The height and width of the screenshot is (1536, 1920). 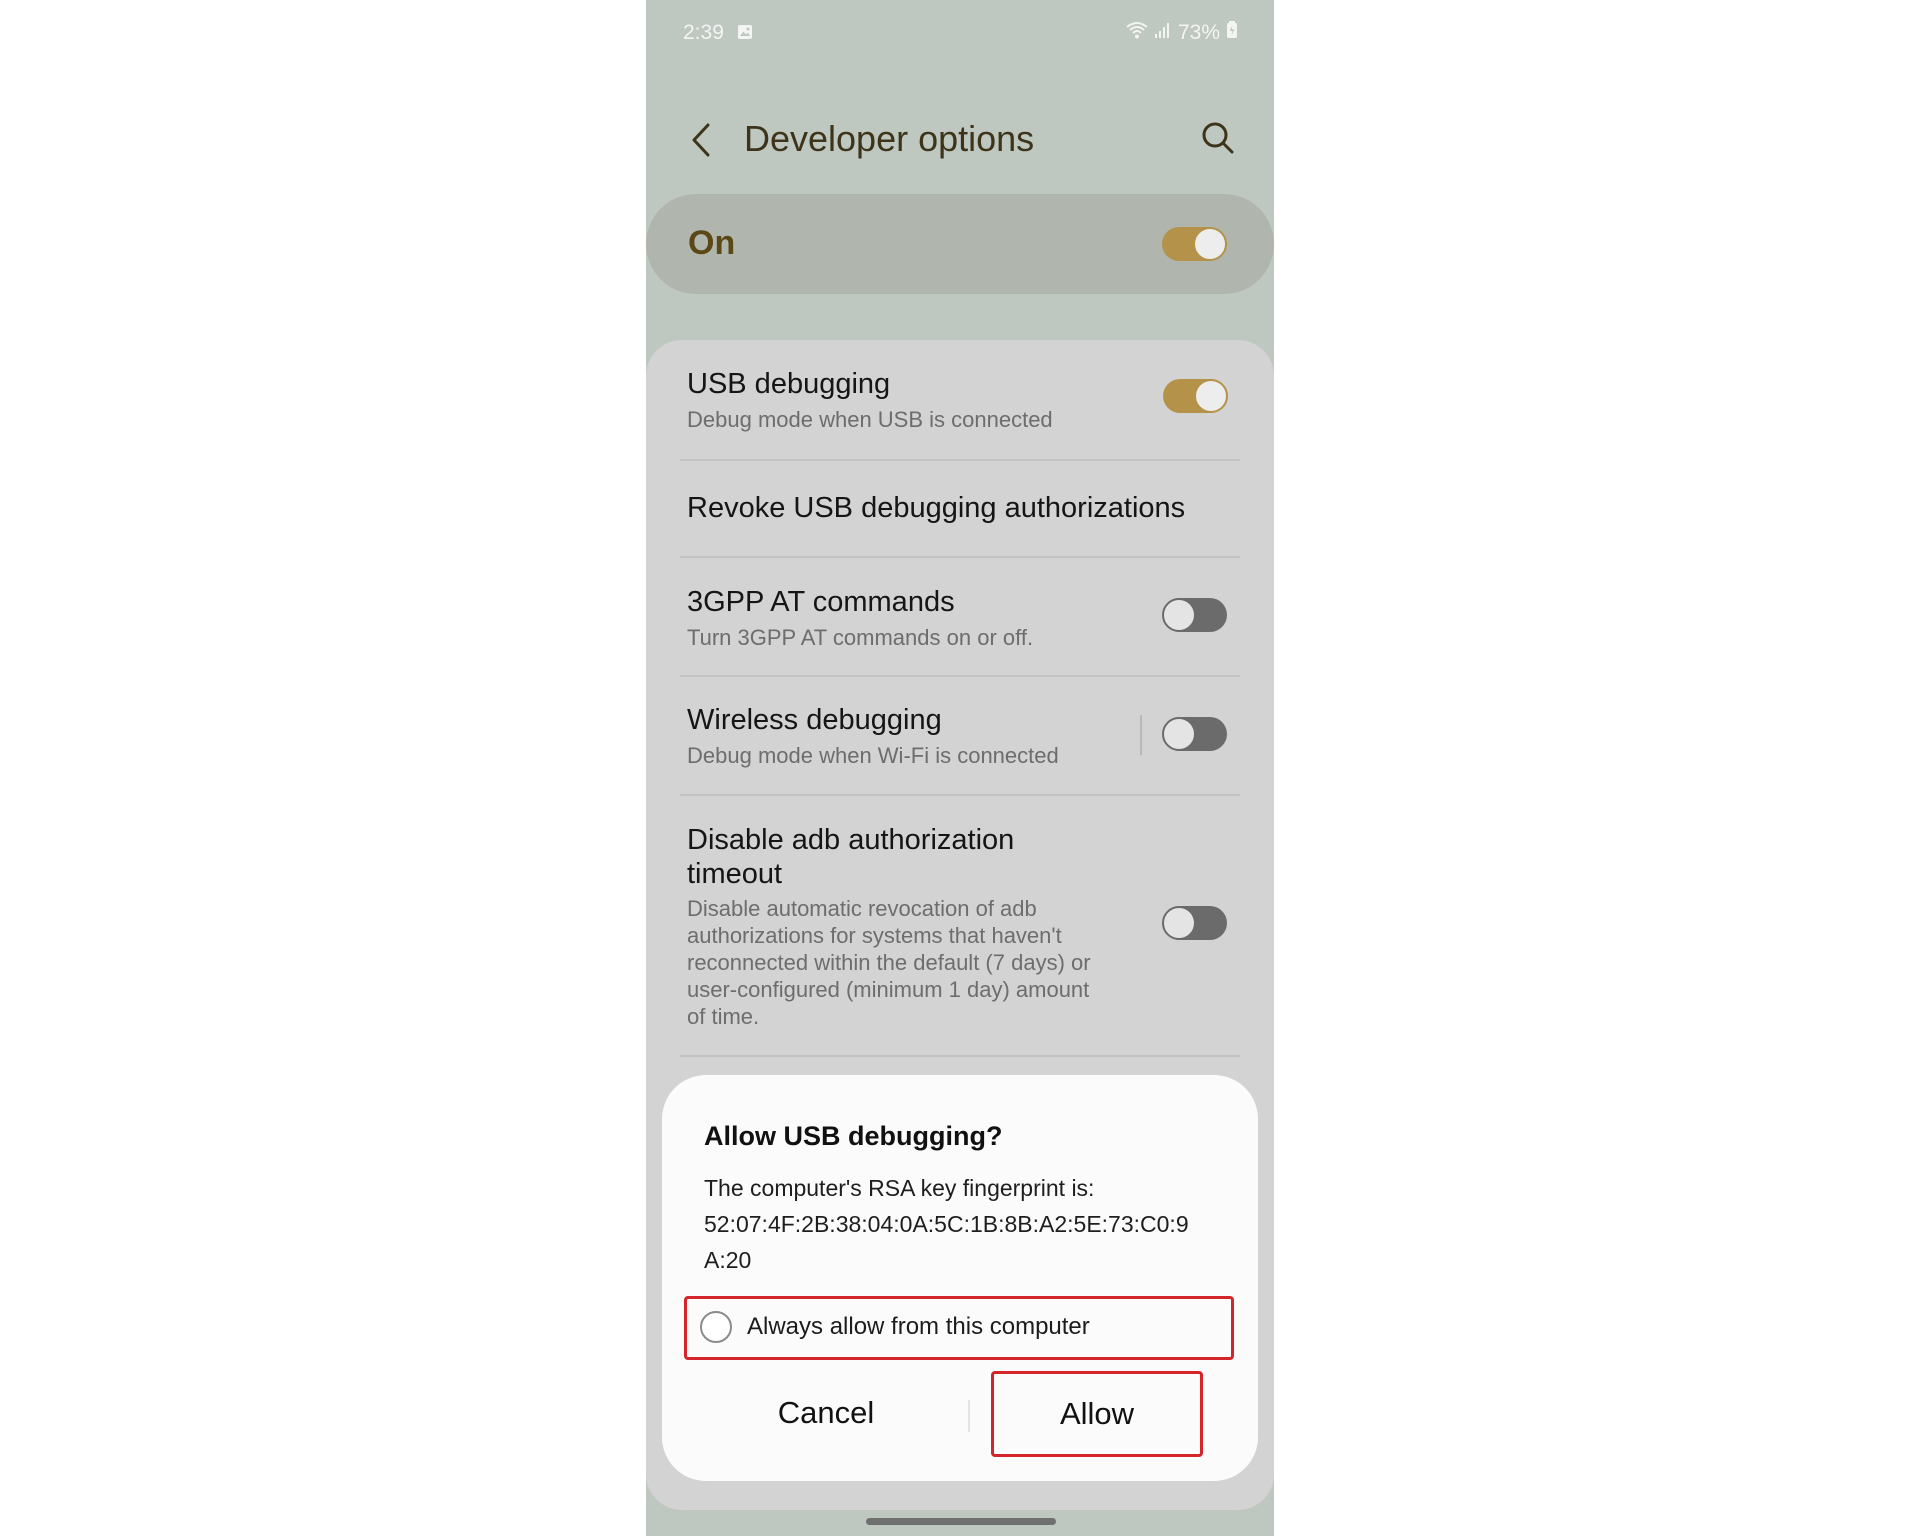 What do you see at coordinates (936, 508) in the screenshot?
I see `setting-title: Revoke USB debugging authorizations` at bounding box center [936, 508].